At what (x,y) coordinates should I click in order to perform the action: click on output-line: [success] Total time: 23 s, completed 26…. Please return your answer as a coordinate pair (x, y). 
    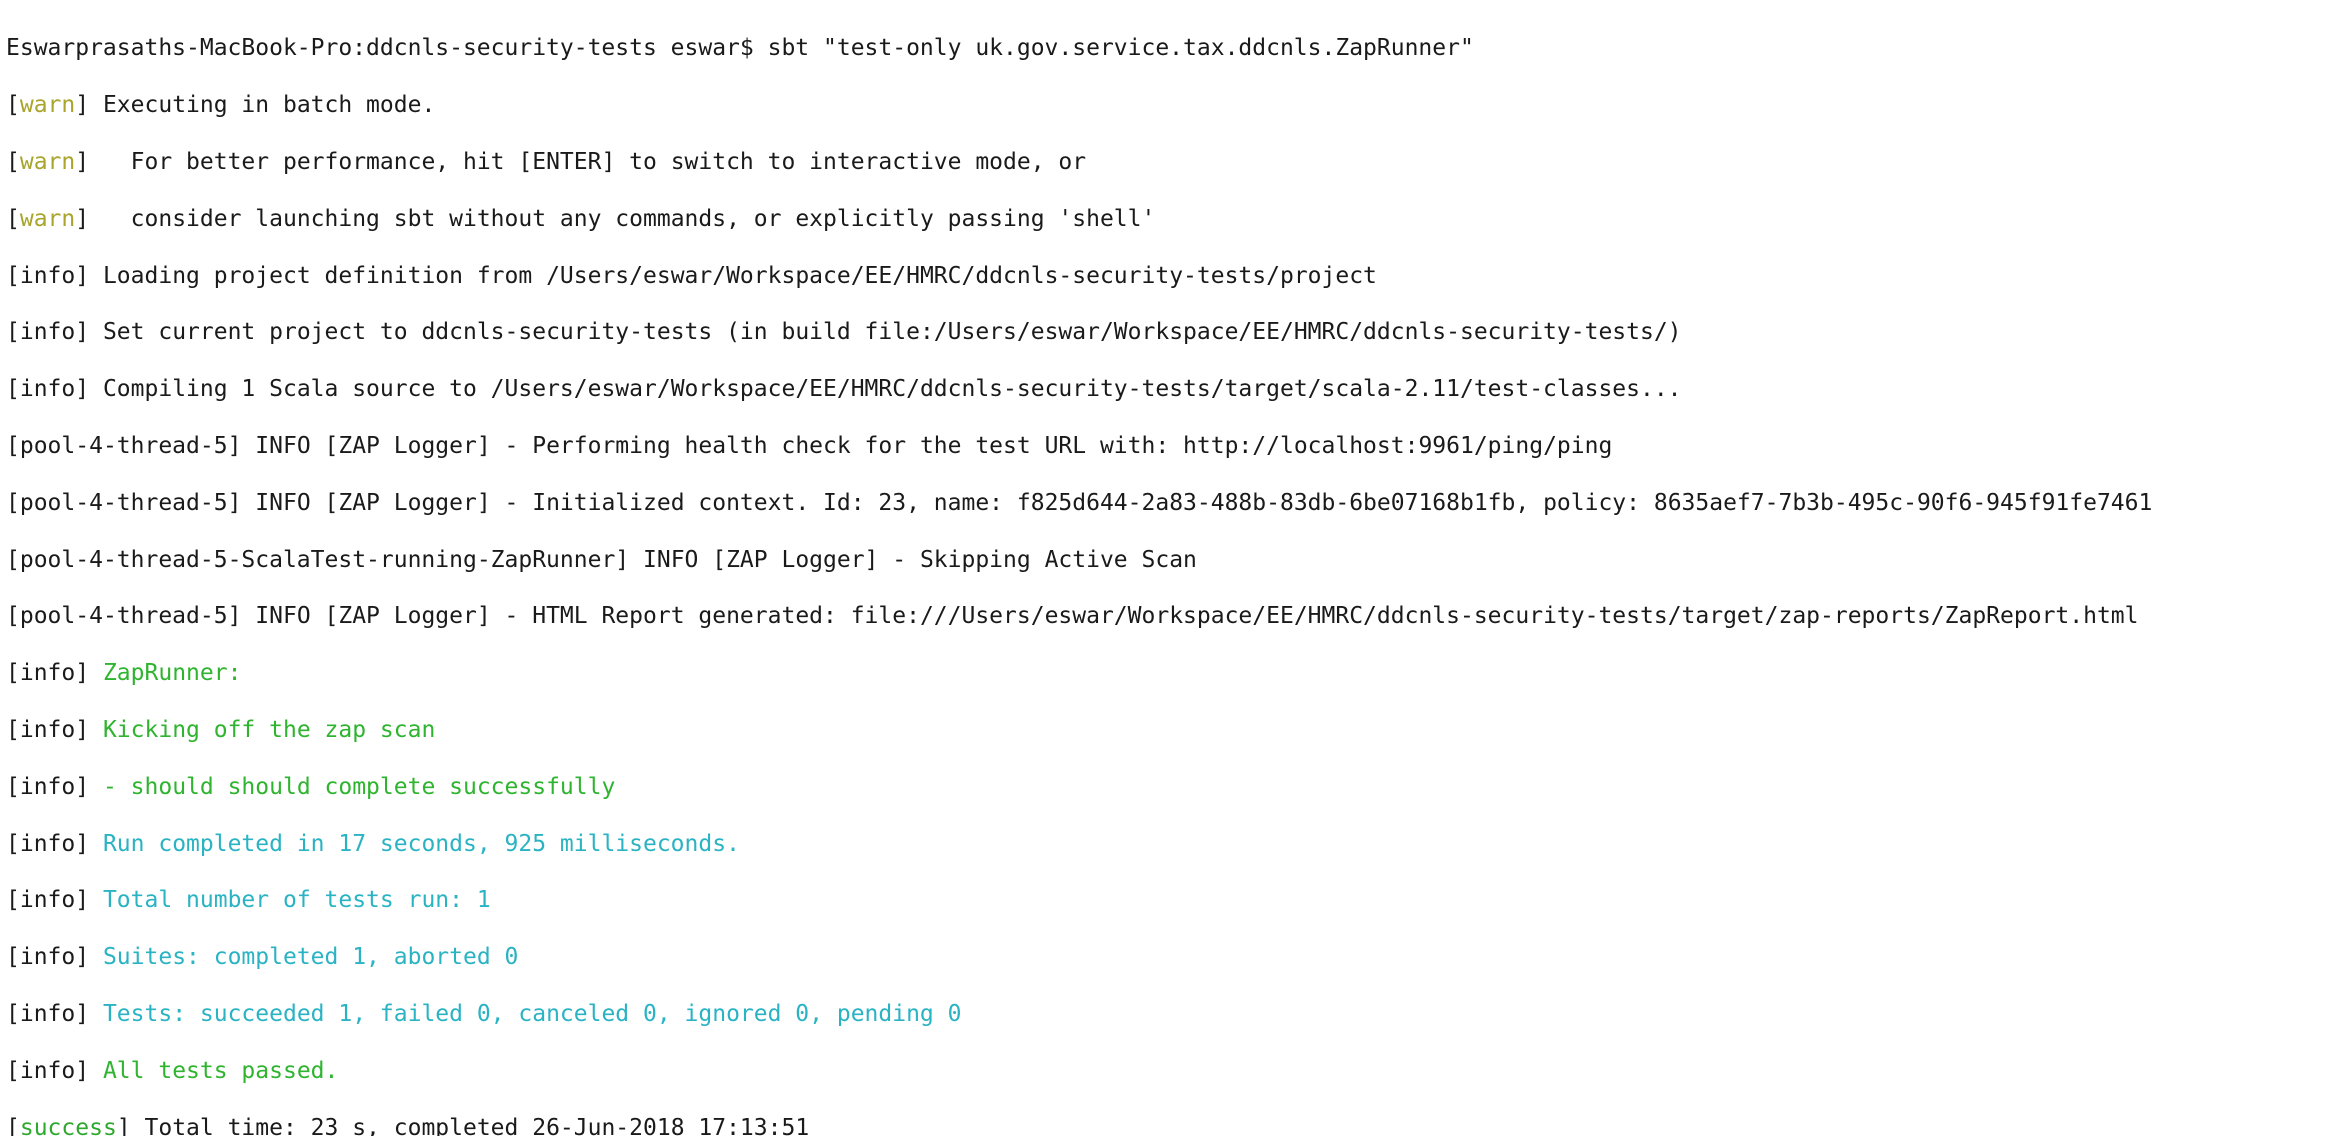
    Looking at the image, I should click on (1178, 1125).